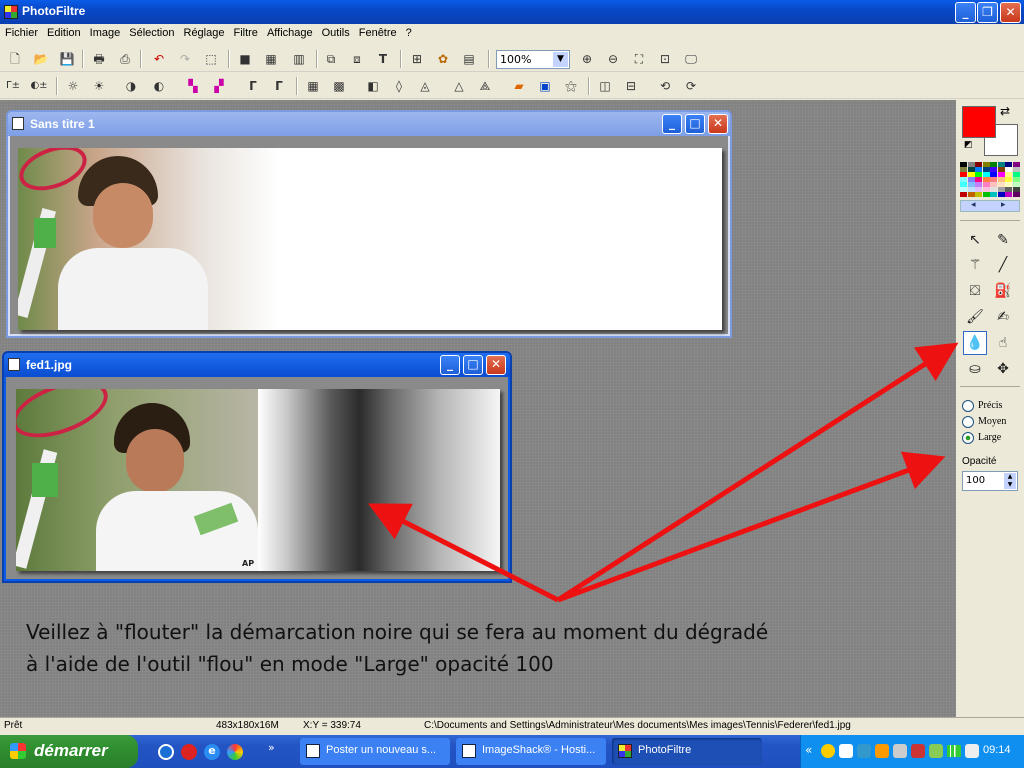 This screenshot has width=1024, height=768. I want to click on menu-affichage: Affichage, so click(289, 31).